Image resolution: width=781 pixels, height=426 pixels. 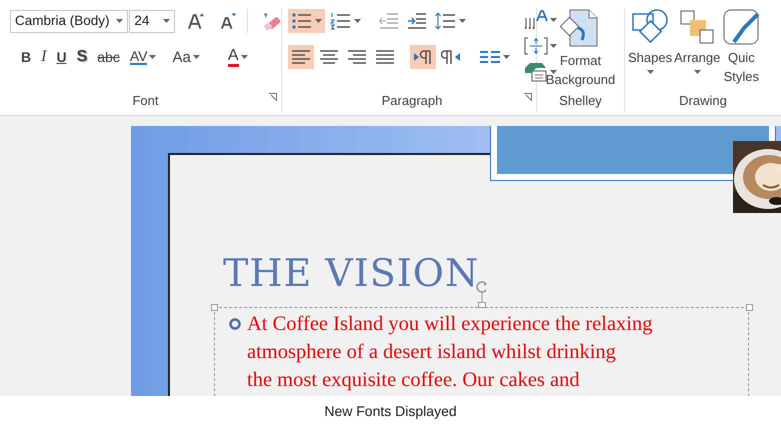 I want to click on align-center-icon, so click(x=329, y=57).